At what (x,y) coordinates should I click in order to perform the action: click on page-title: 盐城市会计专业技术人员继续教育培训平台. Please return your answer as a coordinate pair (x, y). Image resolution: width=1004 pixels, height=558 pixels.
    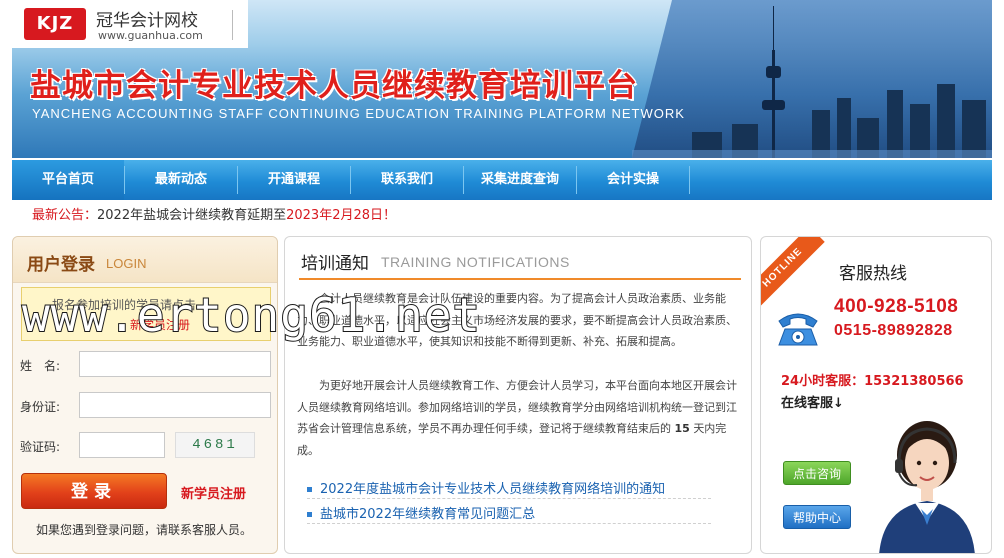
    Looking at the image, I should click on (334, 86).